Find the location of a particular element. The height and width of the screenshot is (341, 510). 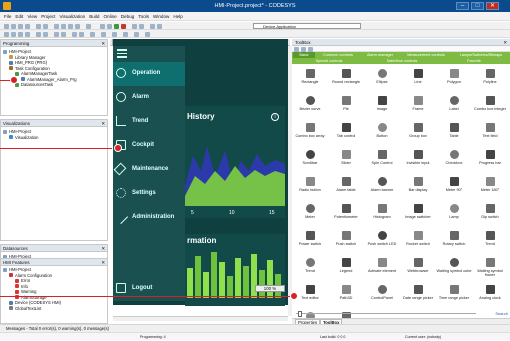

align-right-icon is located at coordinates (13, 34).